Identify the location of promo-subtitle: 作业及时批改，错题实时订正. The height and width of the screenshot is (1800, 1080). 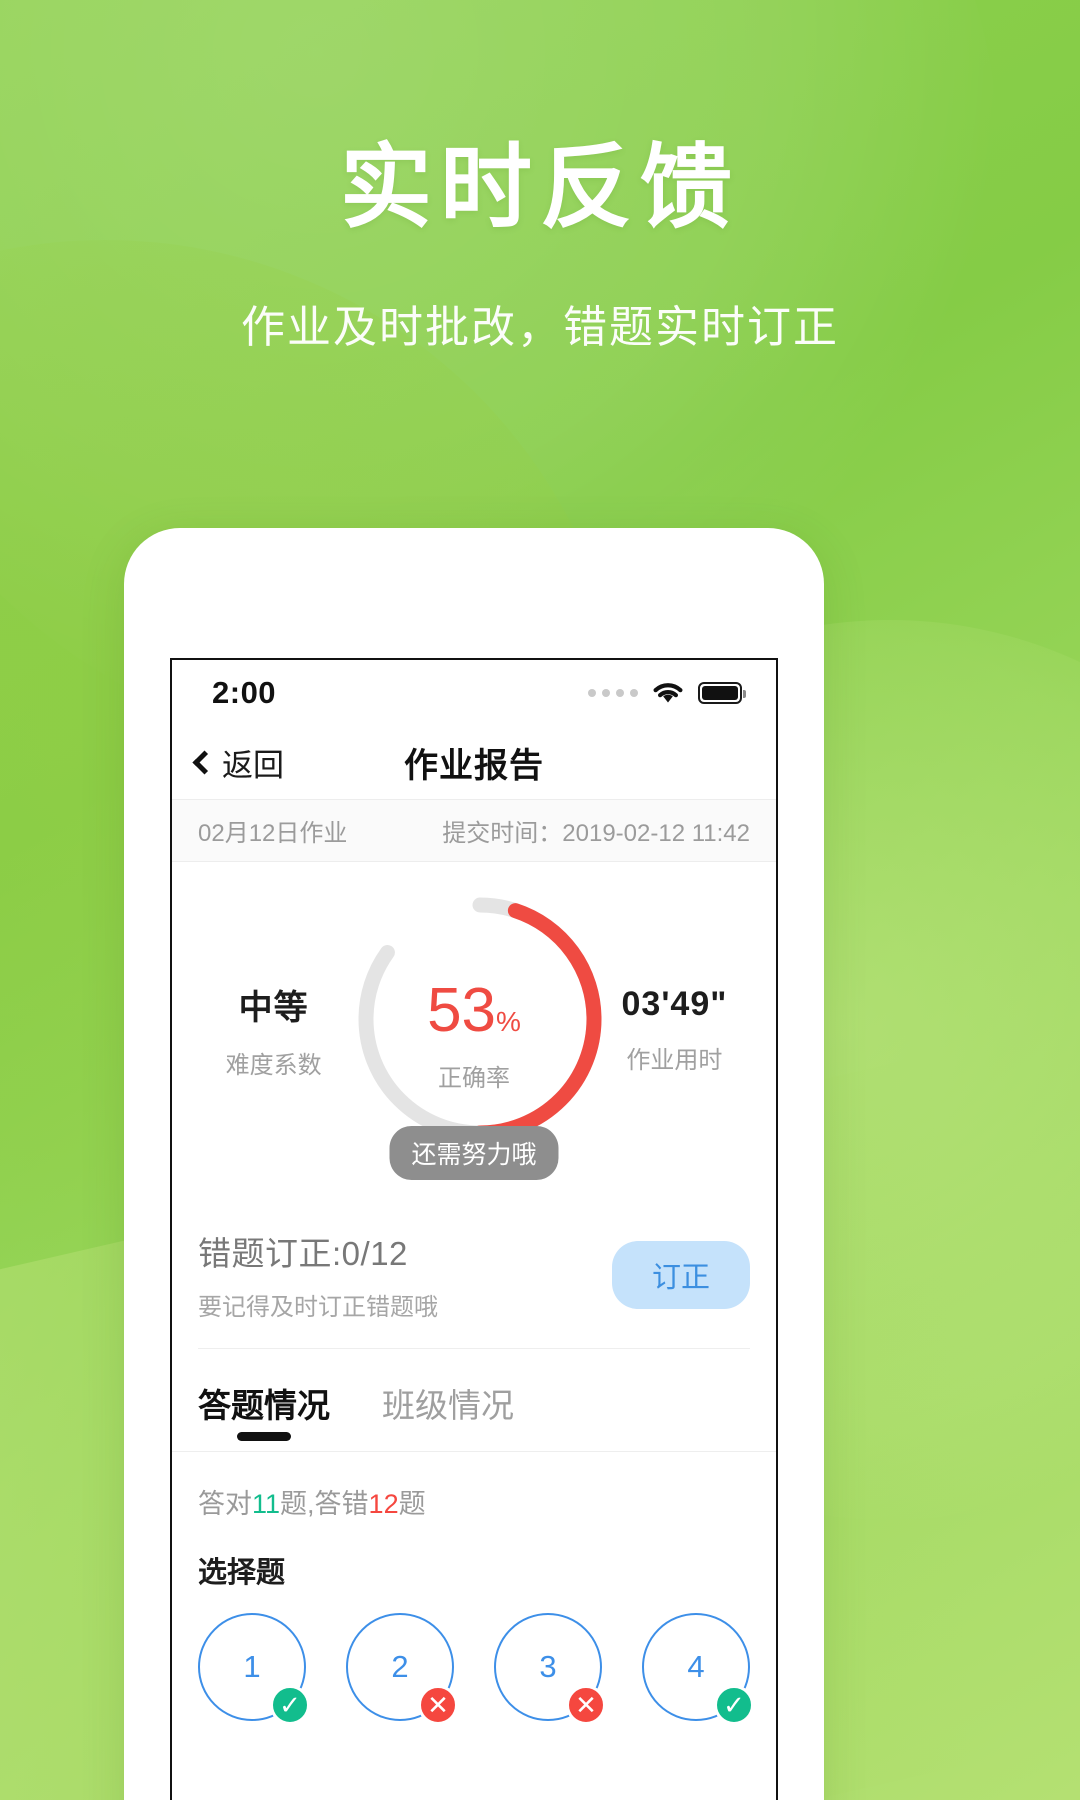
(540, 328).